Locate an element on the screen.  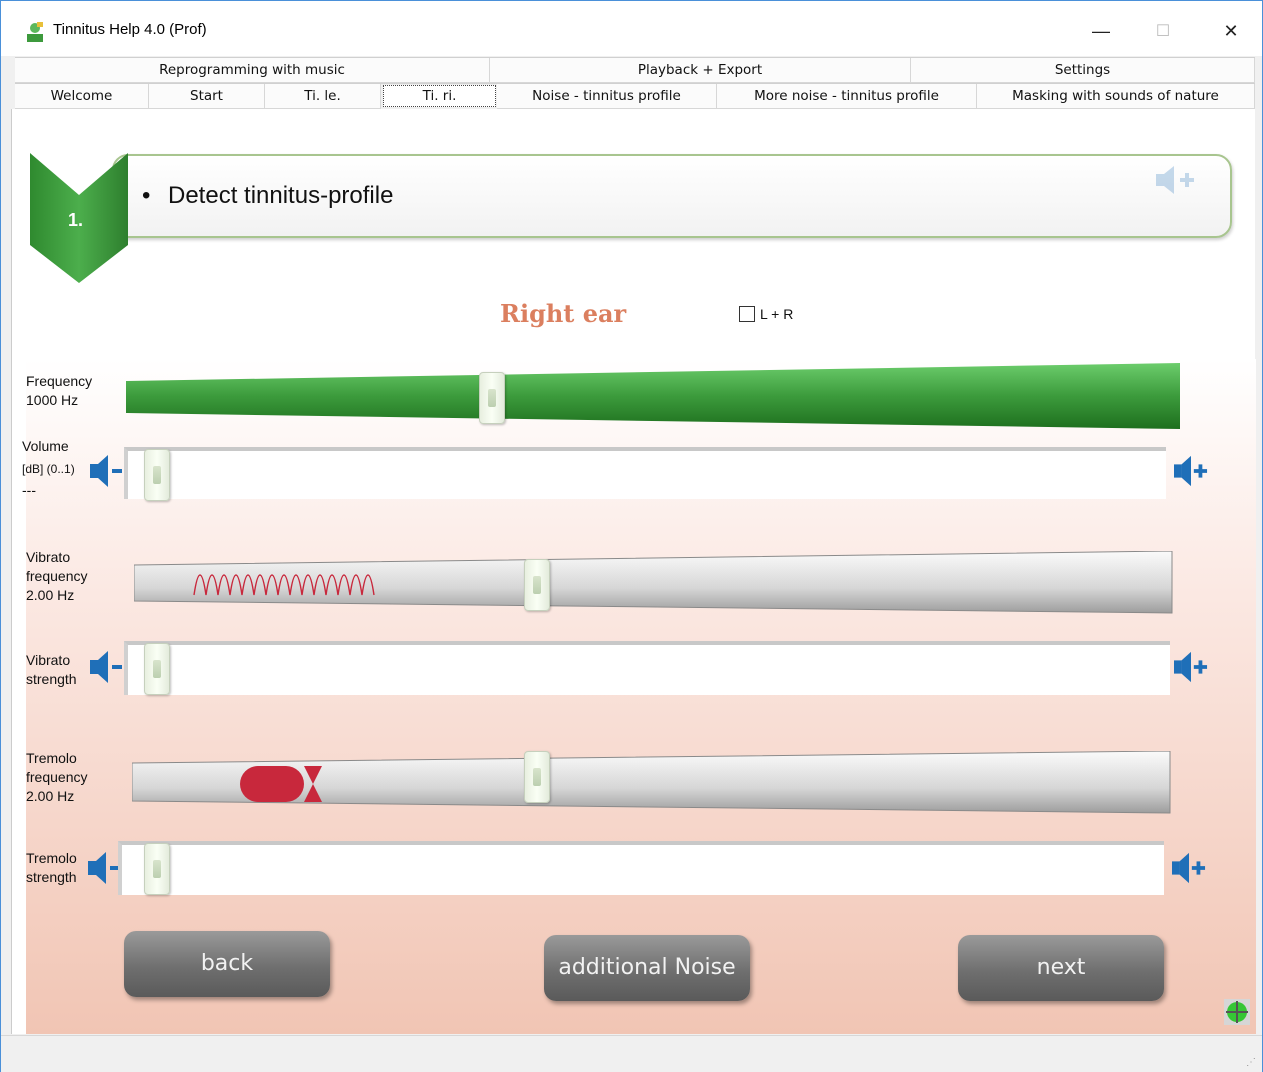
lr-checkbox-label: L + R is located at coordinates (777, 314).